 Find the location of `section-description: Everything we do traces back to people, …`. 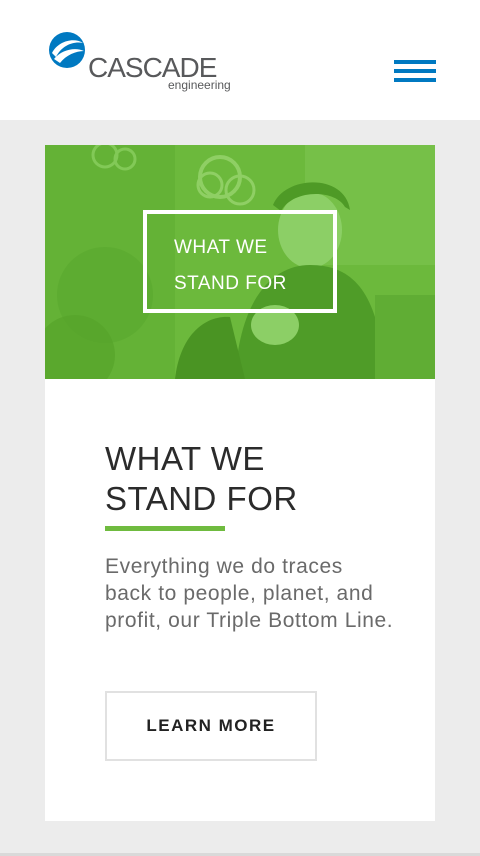

section-description: Everything we do traces back to people, … is located at coordinates (249, 593).